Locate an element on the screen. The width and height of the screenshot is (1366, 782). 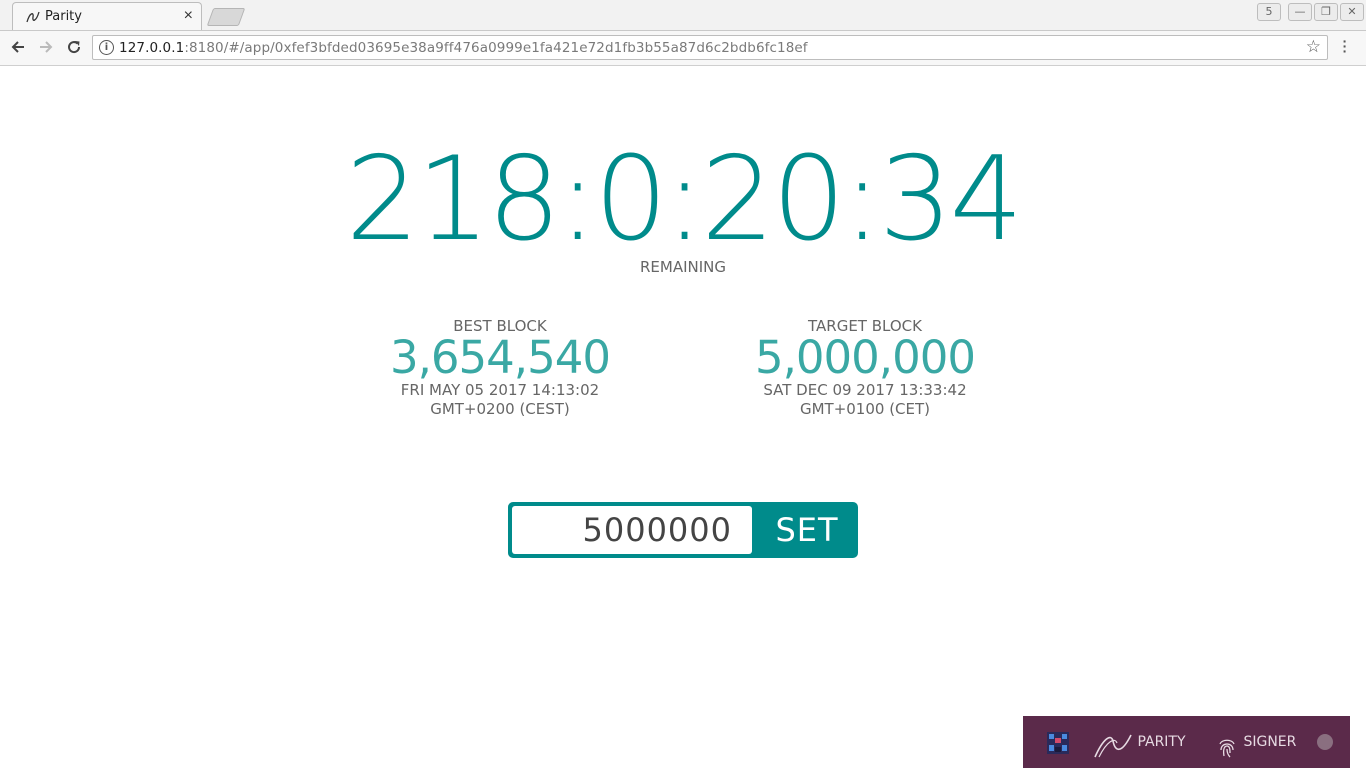
best-block-date-line2: GMT+0200 (CEST) is located at coordinates (500, 409).